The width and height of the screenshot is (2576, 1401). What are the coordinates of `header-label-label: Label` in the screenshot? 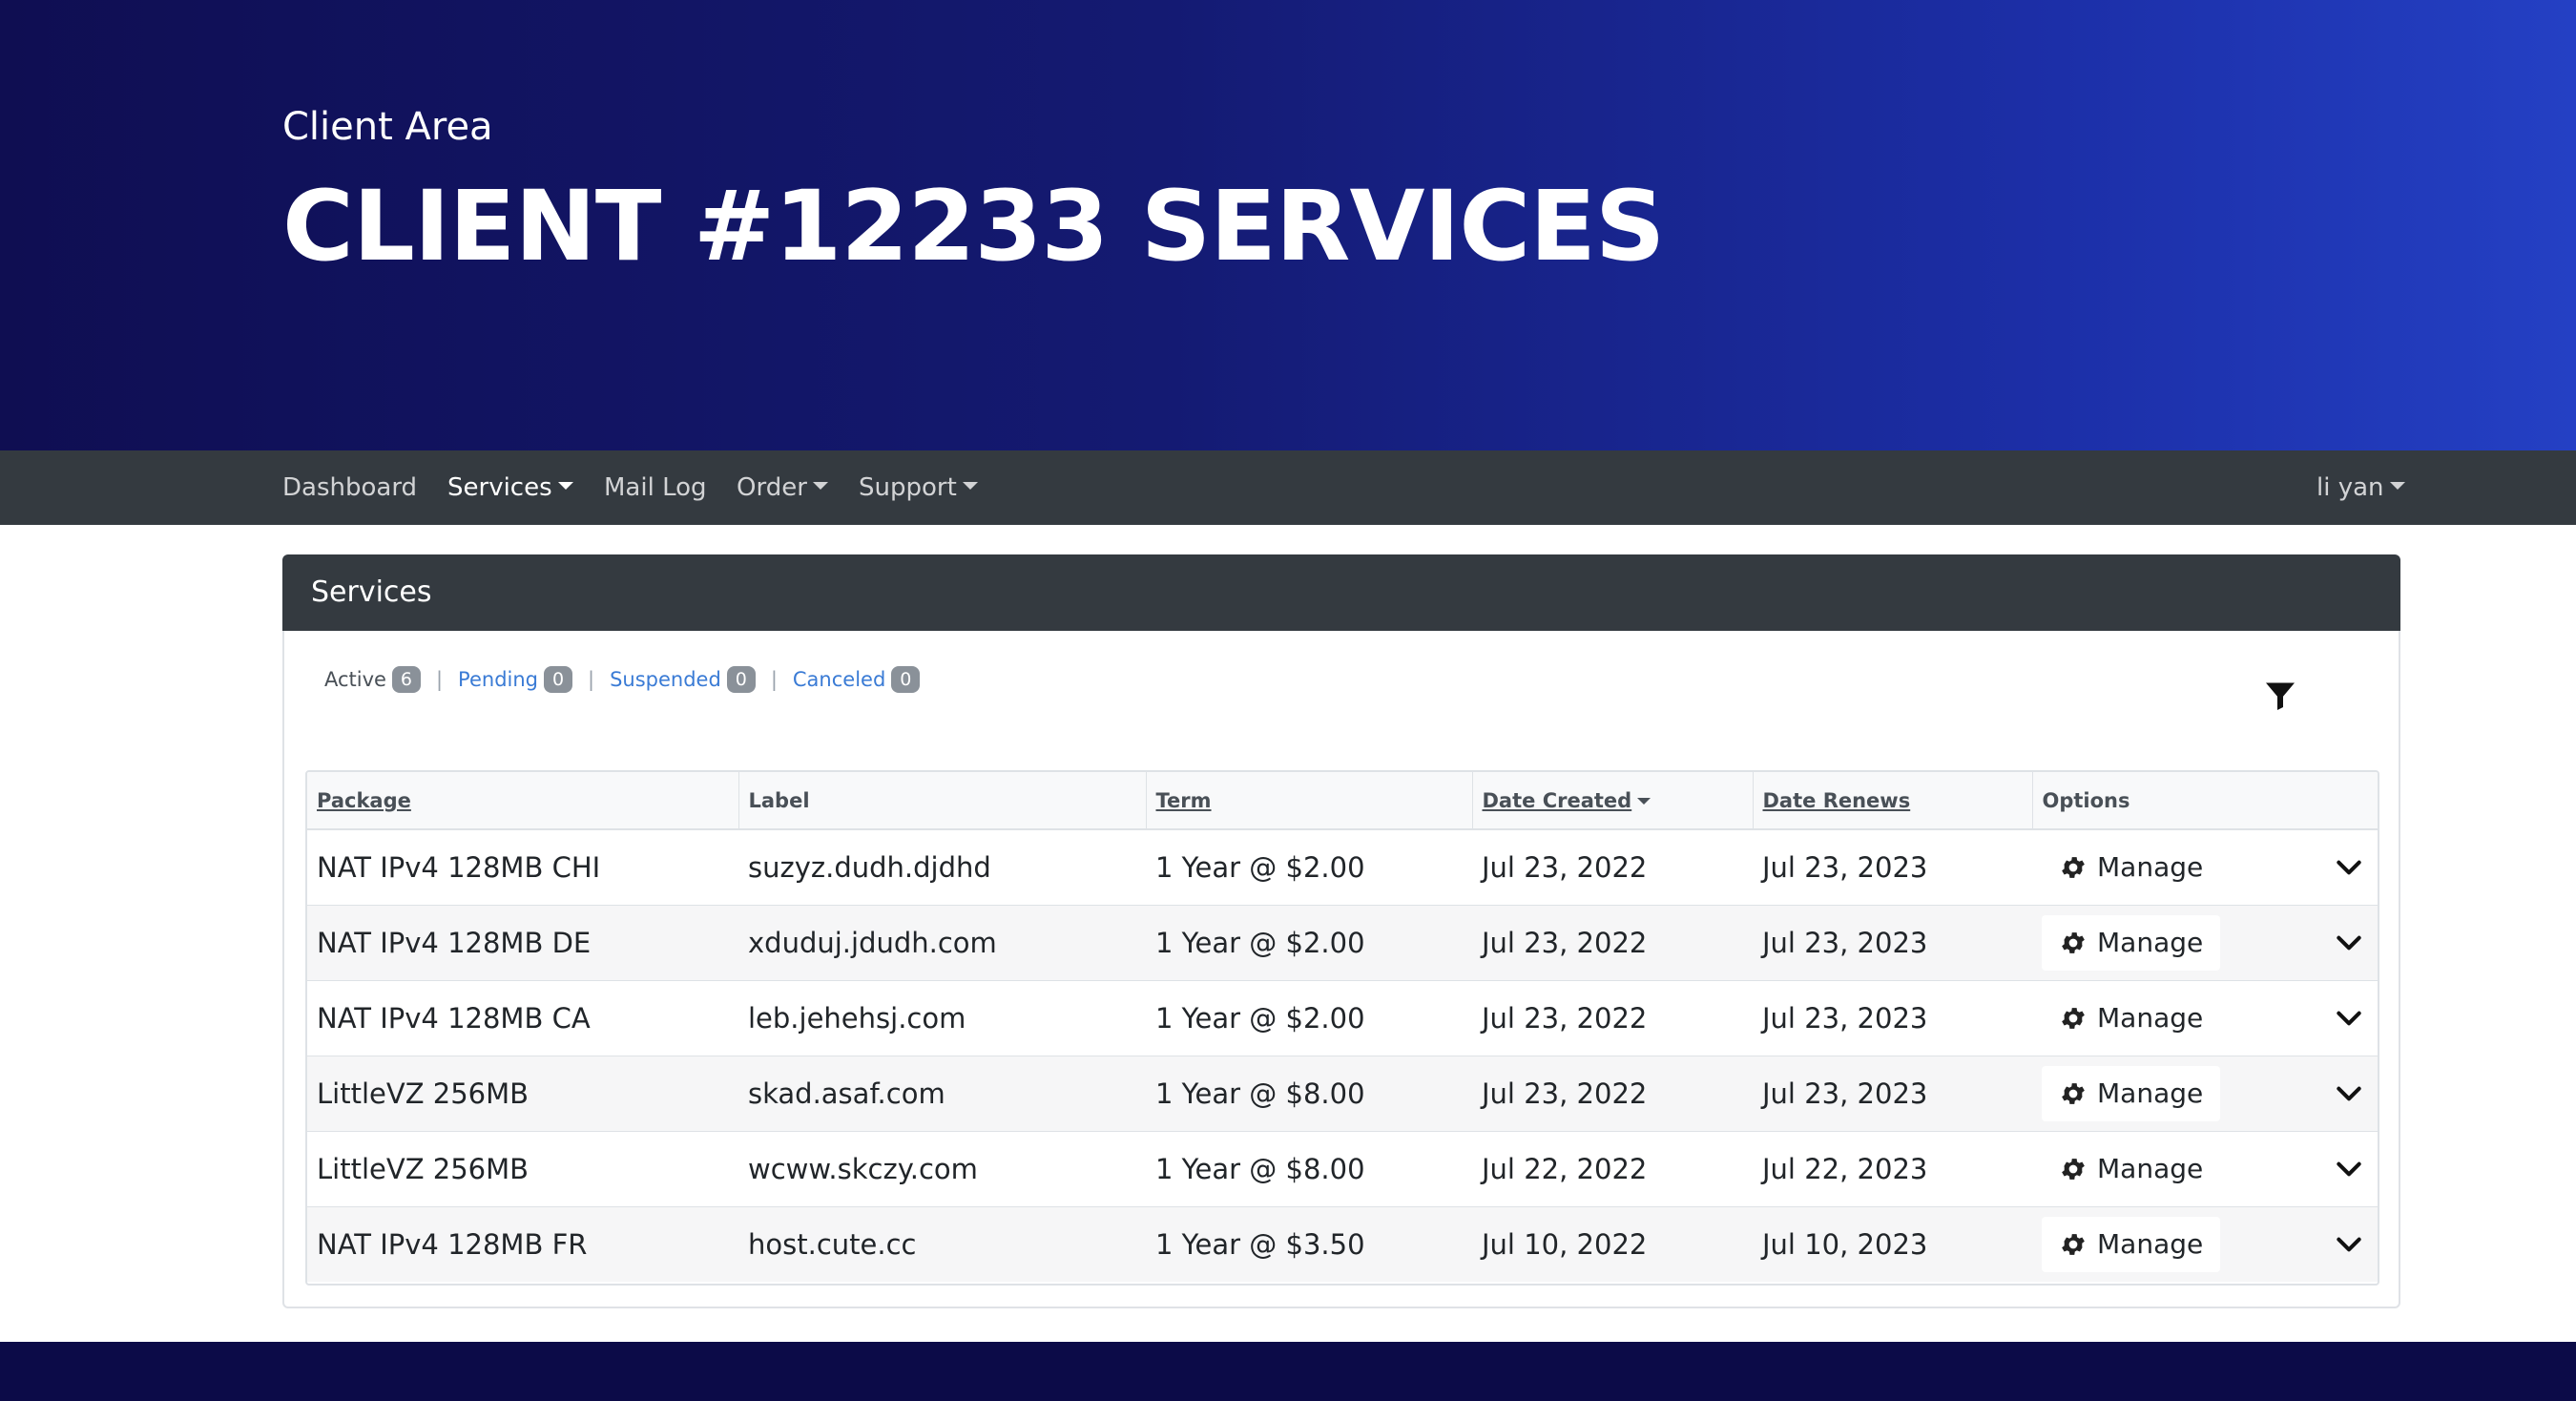 It's located at (779, 800).